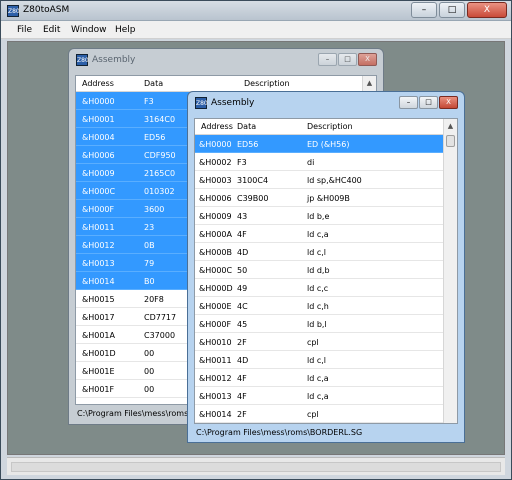  What do you see at coordinates (242, 162) in the screenshot?
I see `cell-data: F3` at bounding box center [242, 162].